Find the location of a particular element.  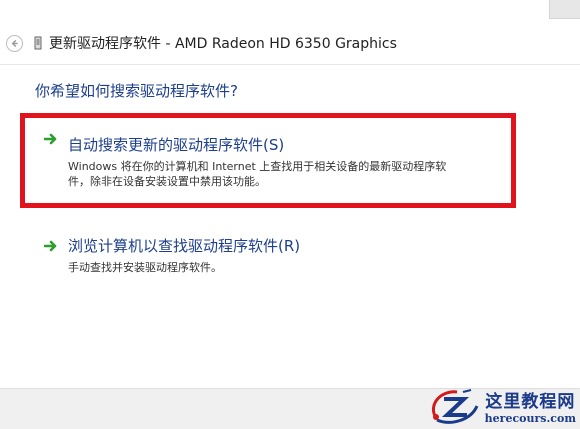

watermark-domain: herecours.com is located at coordinates (530, 418).